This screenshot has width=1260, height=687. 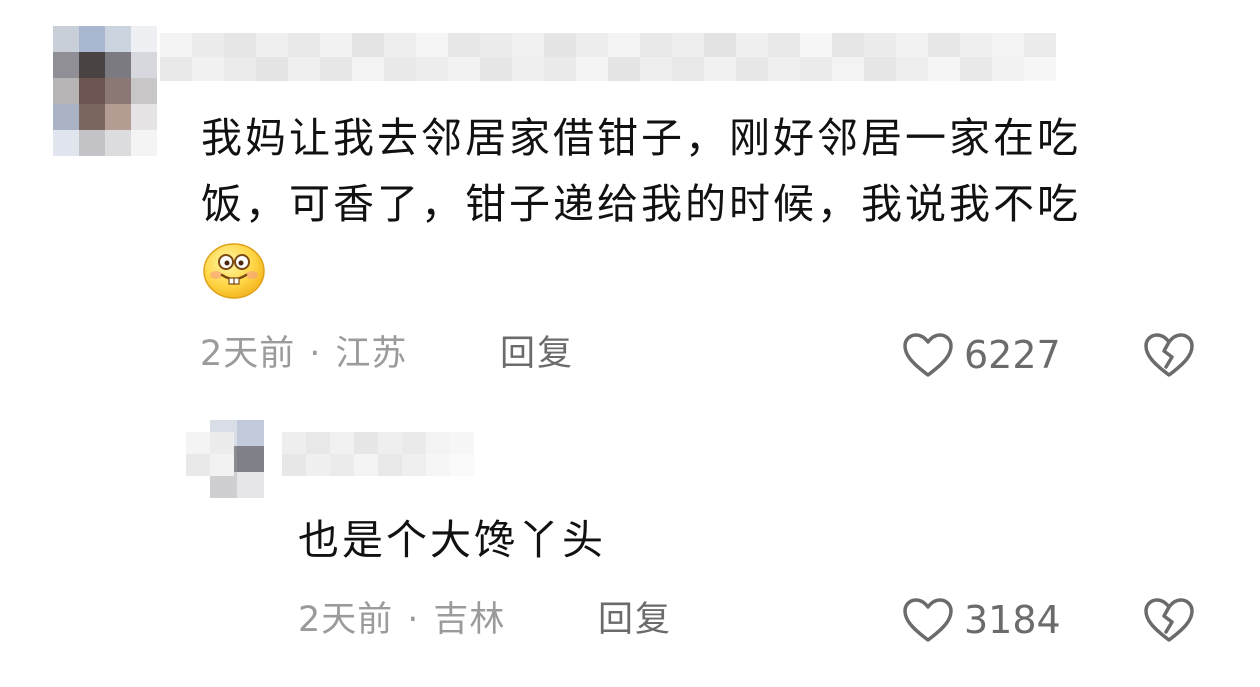 What do you see at coordinates (641, 204) in the screenshot?
I see `comment-text-line-2: 饭，可香了，钳子递给我的时候，我说我不吃` at bounding box center [641, 204].